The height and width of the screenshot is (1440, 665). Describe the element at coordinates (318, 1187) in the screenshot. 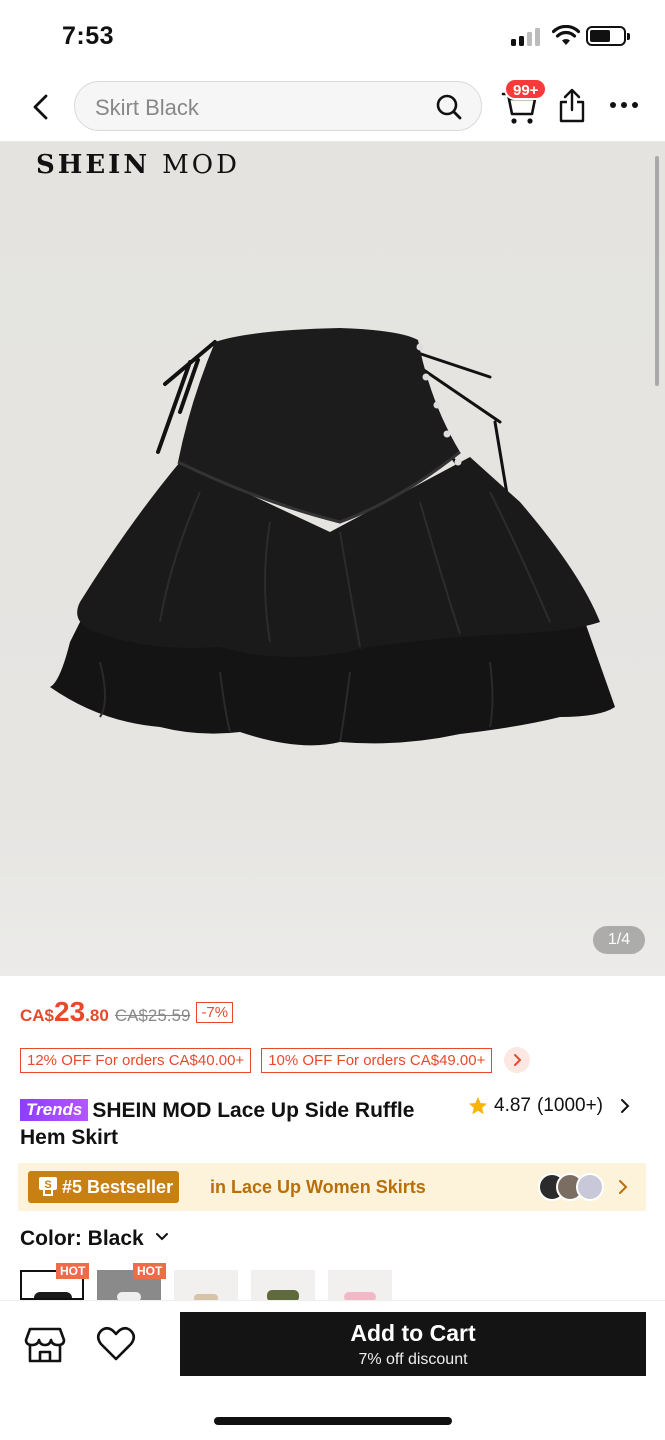

I see `bestseller-category: in Lace Up Women Skirts` at that location.